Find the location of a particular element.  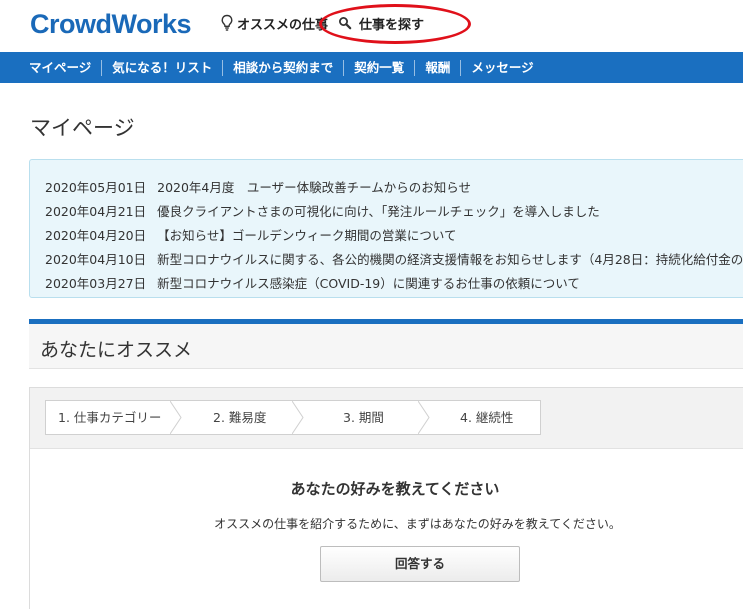

recommend-section-header: あなたにオススメ is located at coordinates (386, 344).